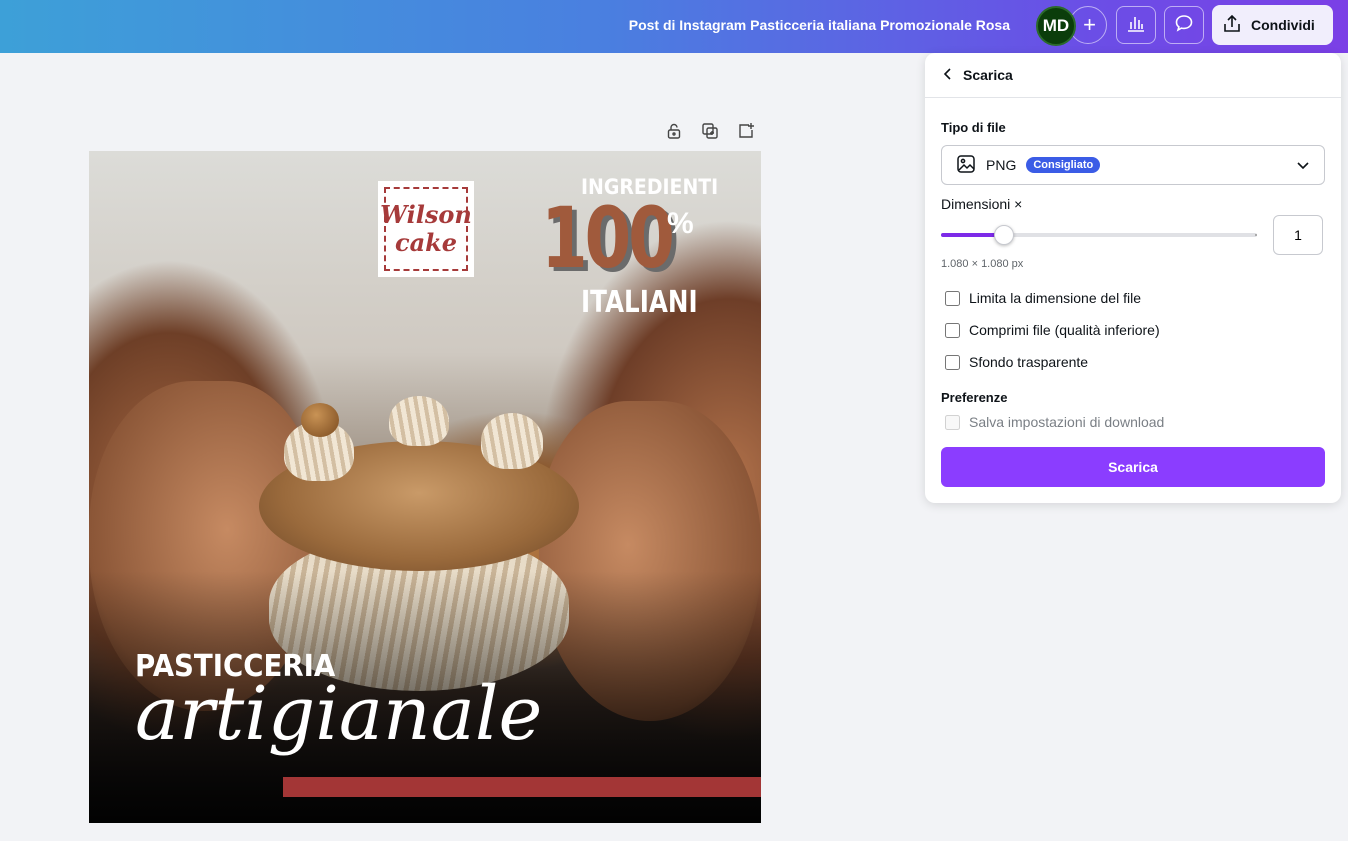 This screenshot has height=841, width=1348. What do you see at coordinates (1283, 25) in the screenshot?
I see `share-label: Condividi` at bounding box center [1283, 25].